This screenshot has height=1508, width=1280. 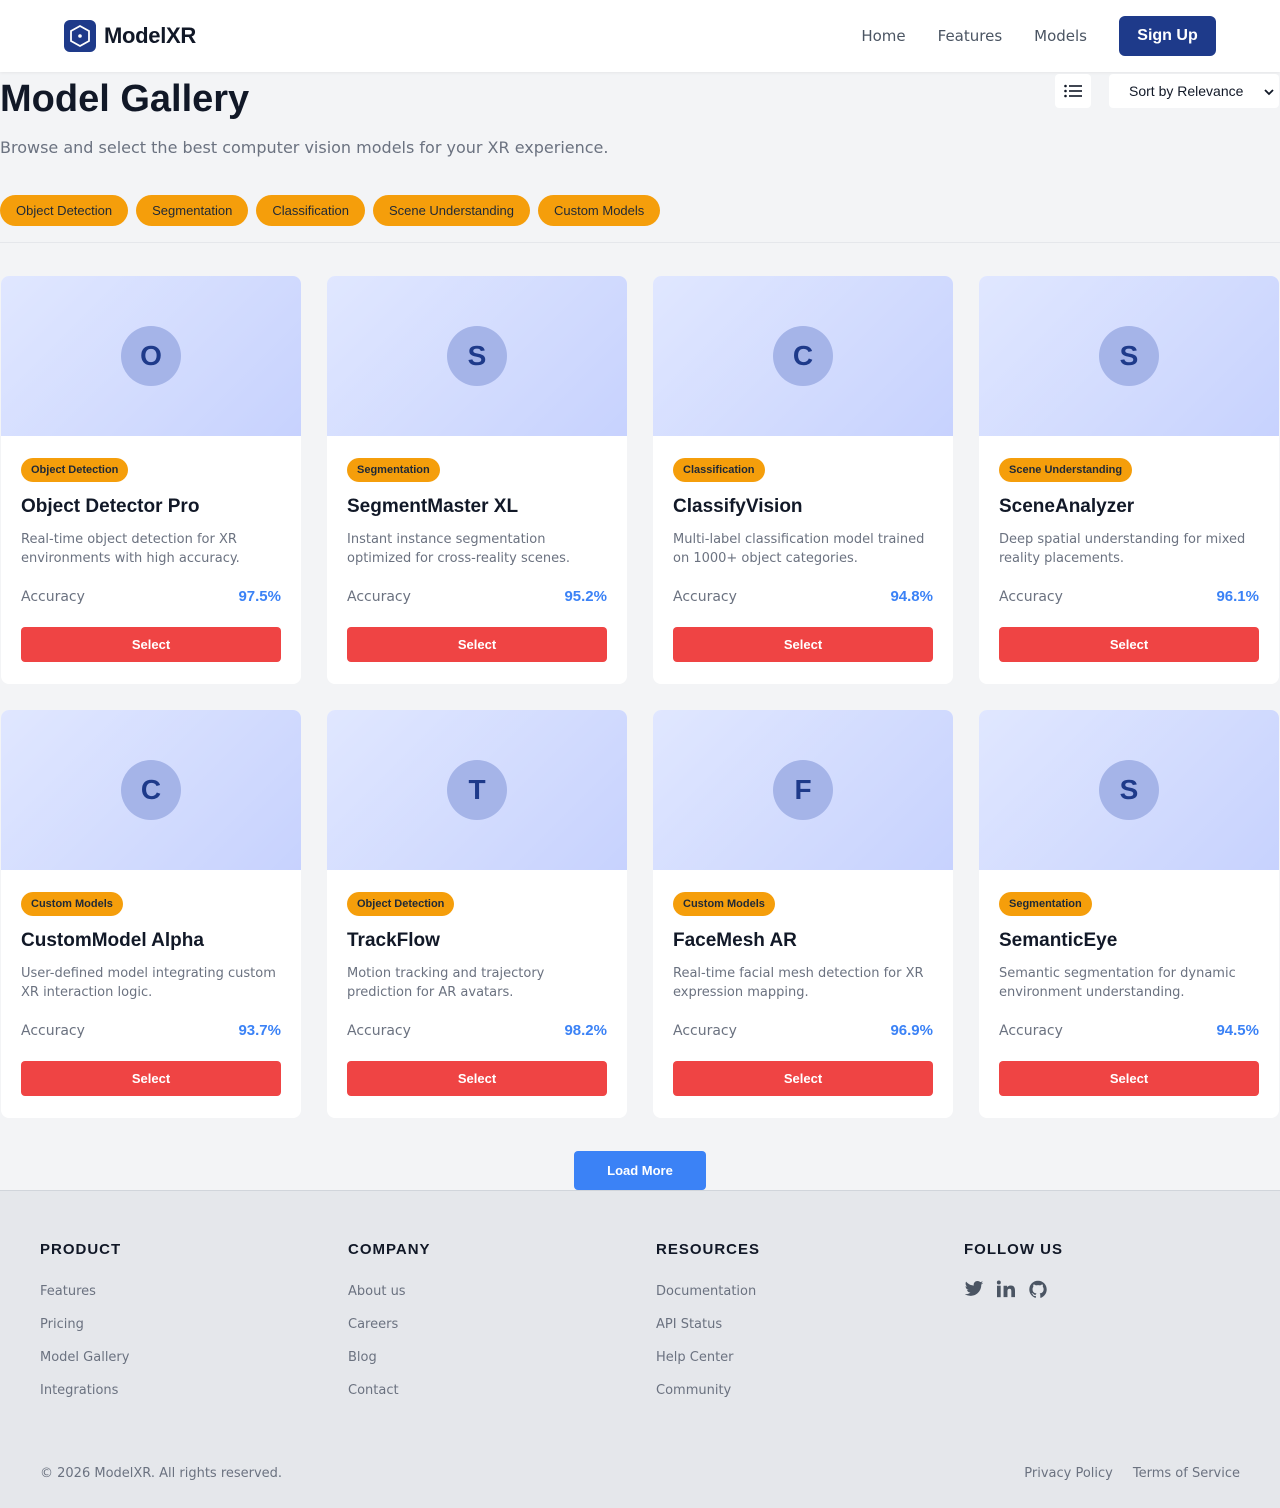 I want to click on nav-link-models: Models, so click(x=1060, y=36).